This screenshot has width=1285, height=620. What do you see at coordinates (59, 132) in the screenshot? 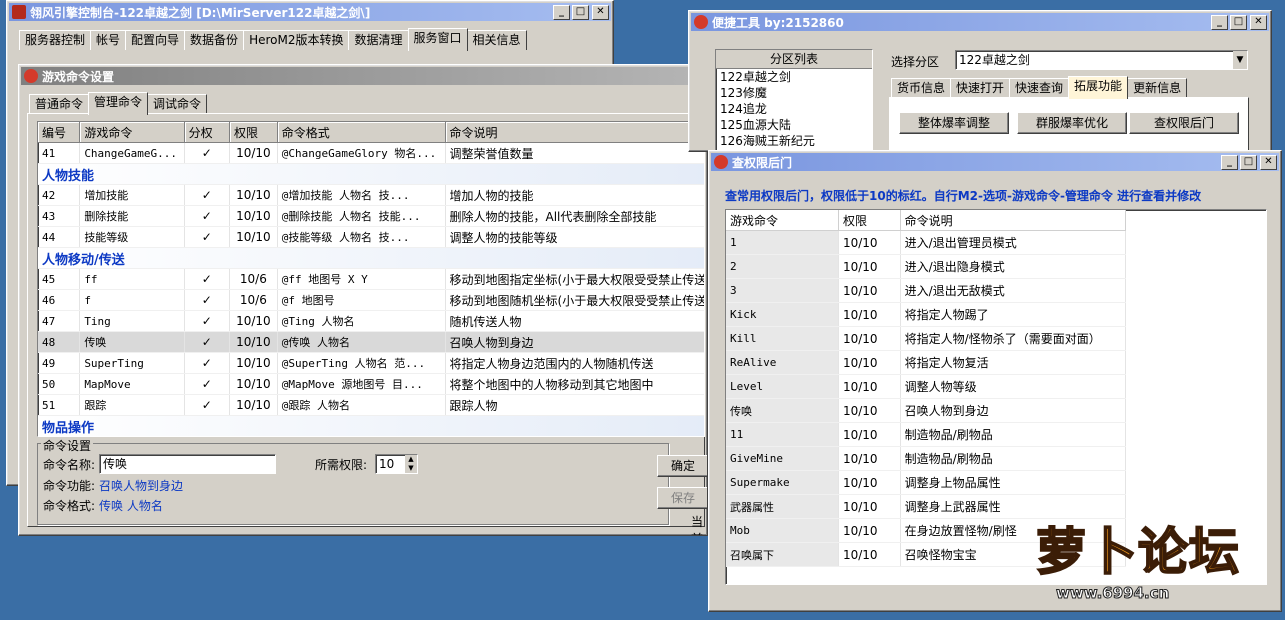
I see `column-header: 编号` at bounding box center [59, 132].